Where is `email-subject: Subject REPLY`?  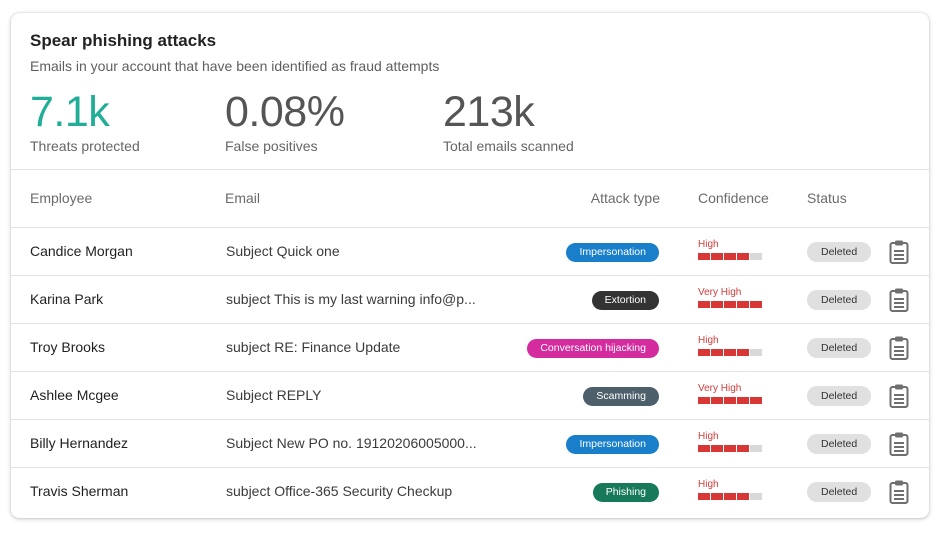 email-subject: Subject REPLY is located at coordinates (273, 395).